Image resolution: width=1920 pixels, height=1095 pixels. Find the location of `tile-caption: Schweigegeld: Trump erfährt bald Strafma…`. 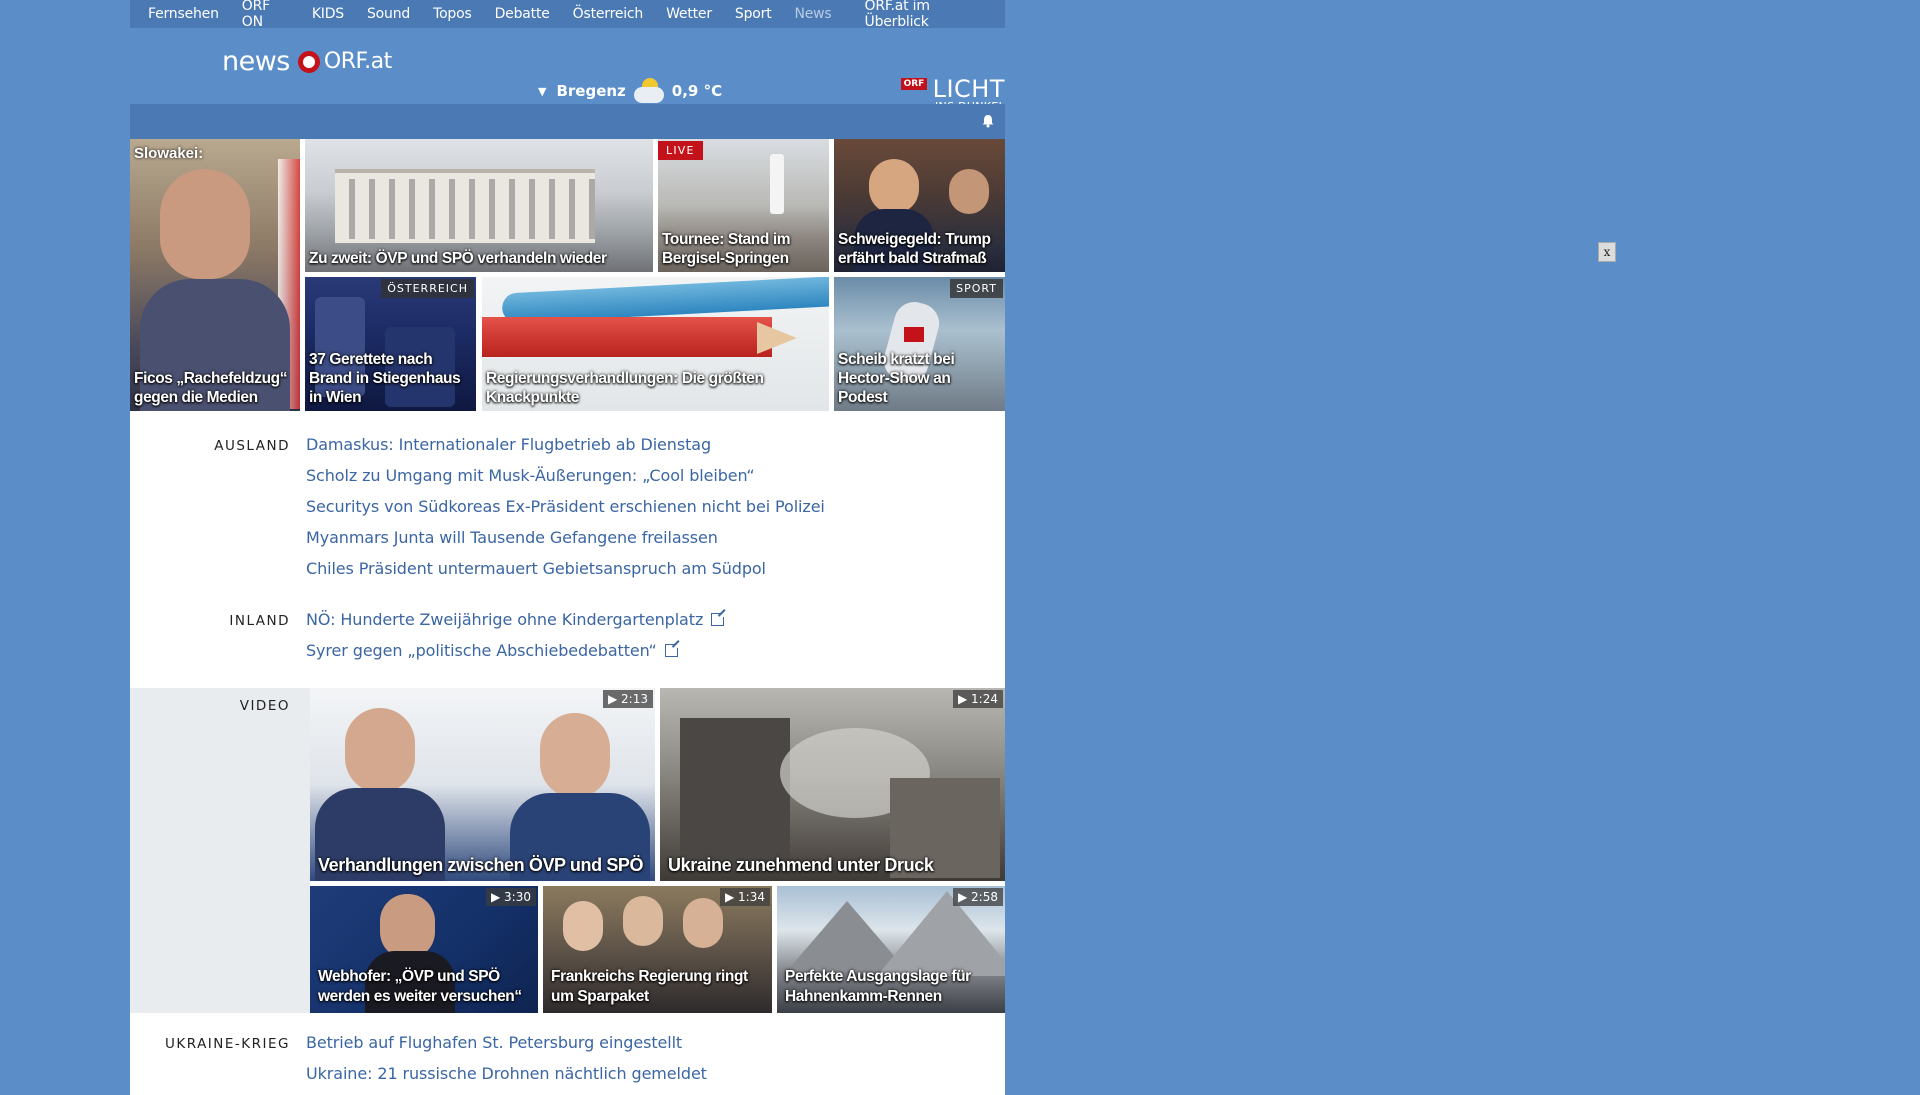

tile-caption: Schweigegeld: Trump erfährt bald Strafma… is located at coordinates (914, 249).